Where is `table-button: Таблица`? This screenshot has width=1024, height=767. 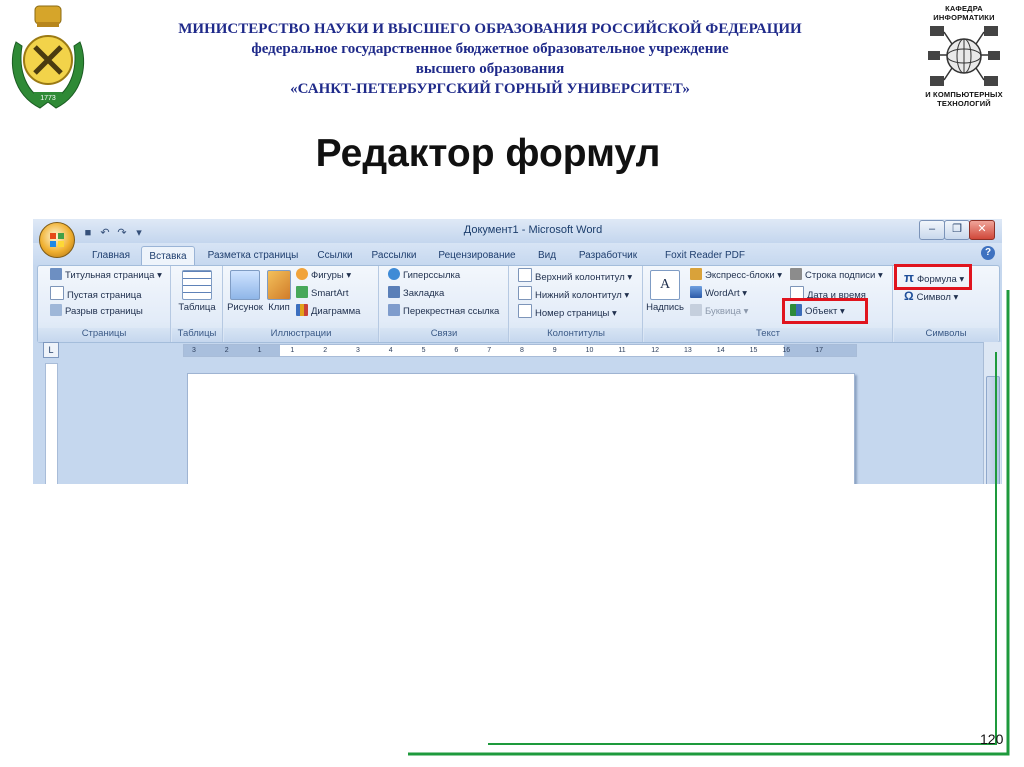 table-button: Таблица is located at coordinates (197, 291).